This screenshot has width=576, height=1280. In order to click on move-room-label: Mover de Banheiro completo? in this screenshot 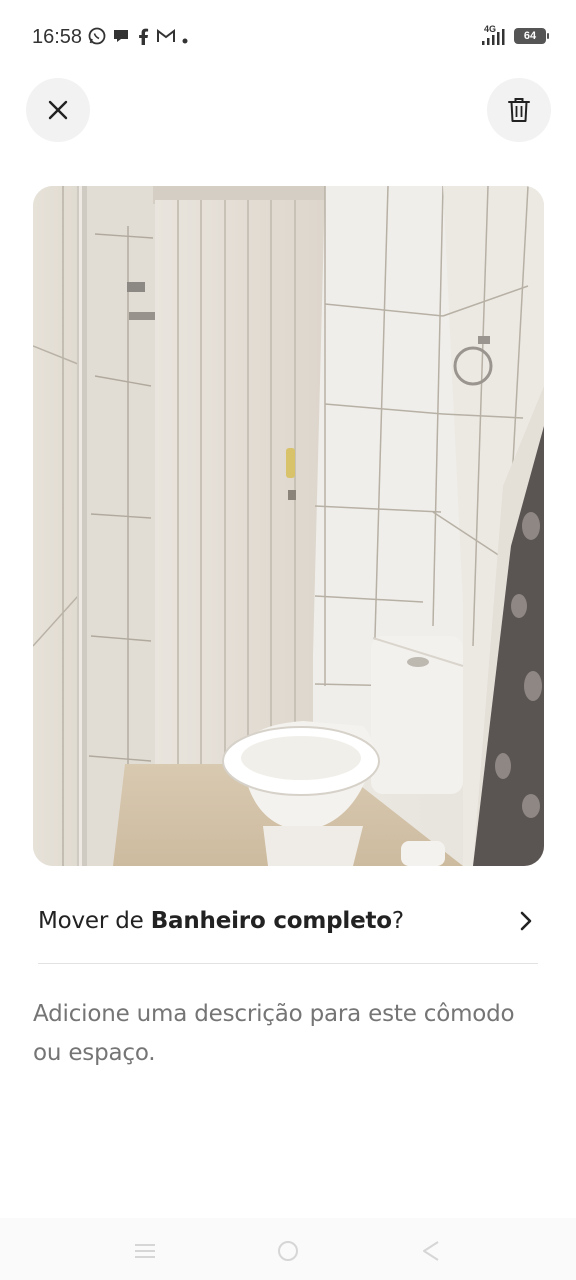, I will do `click(221, 921)`.